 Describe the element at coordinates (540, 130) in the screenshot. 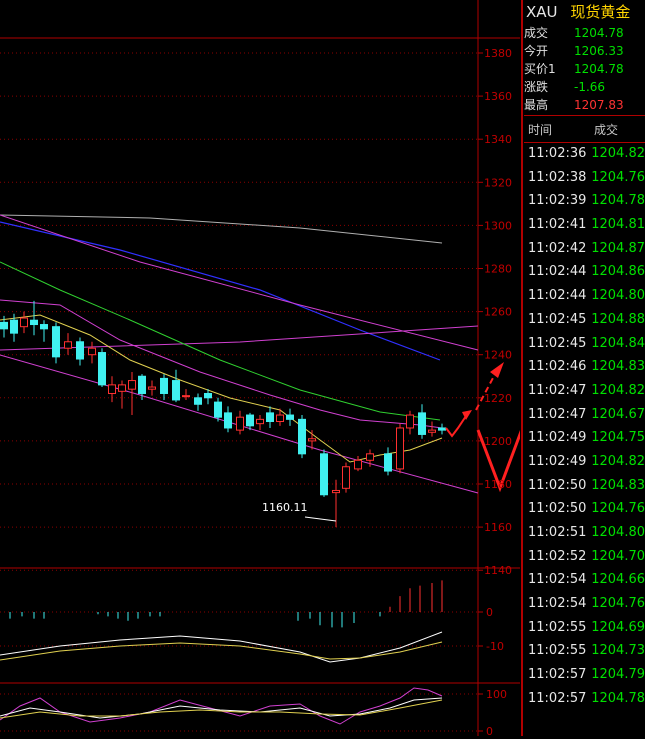

I see `time-column-header: 时间` at that location.